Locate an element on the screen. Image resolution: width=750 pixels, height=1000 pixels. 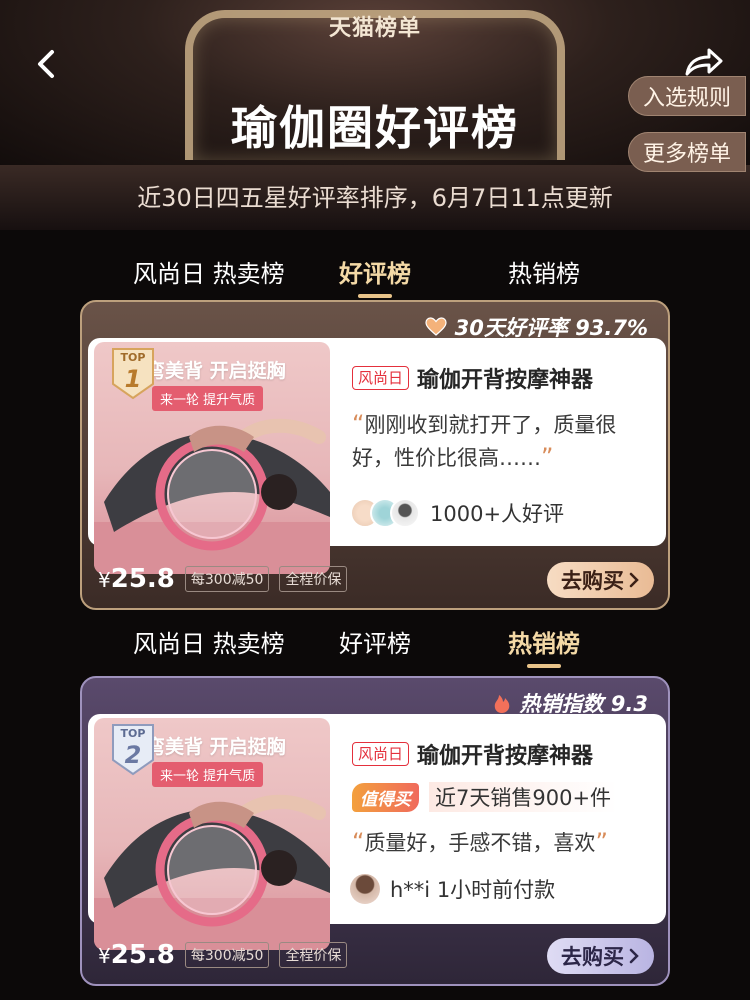
heart-icon is located at coordinates (436, 326).